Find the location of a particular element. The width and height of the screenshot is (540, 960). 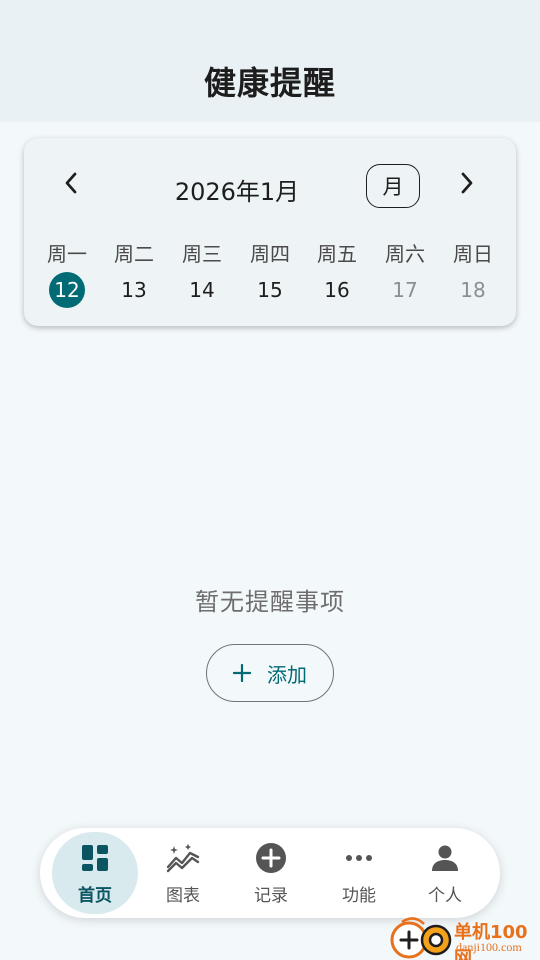

watermark: 单机100网 danji100.com is located at coordinates (463, 938).